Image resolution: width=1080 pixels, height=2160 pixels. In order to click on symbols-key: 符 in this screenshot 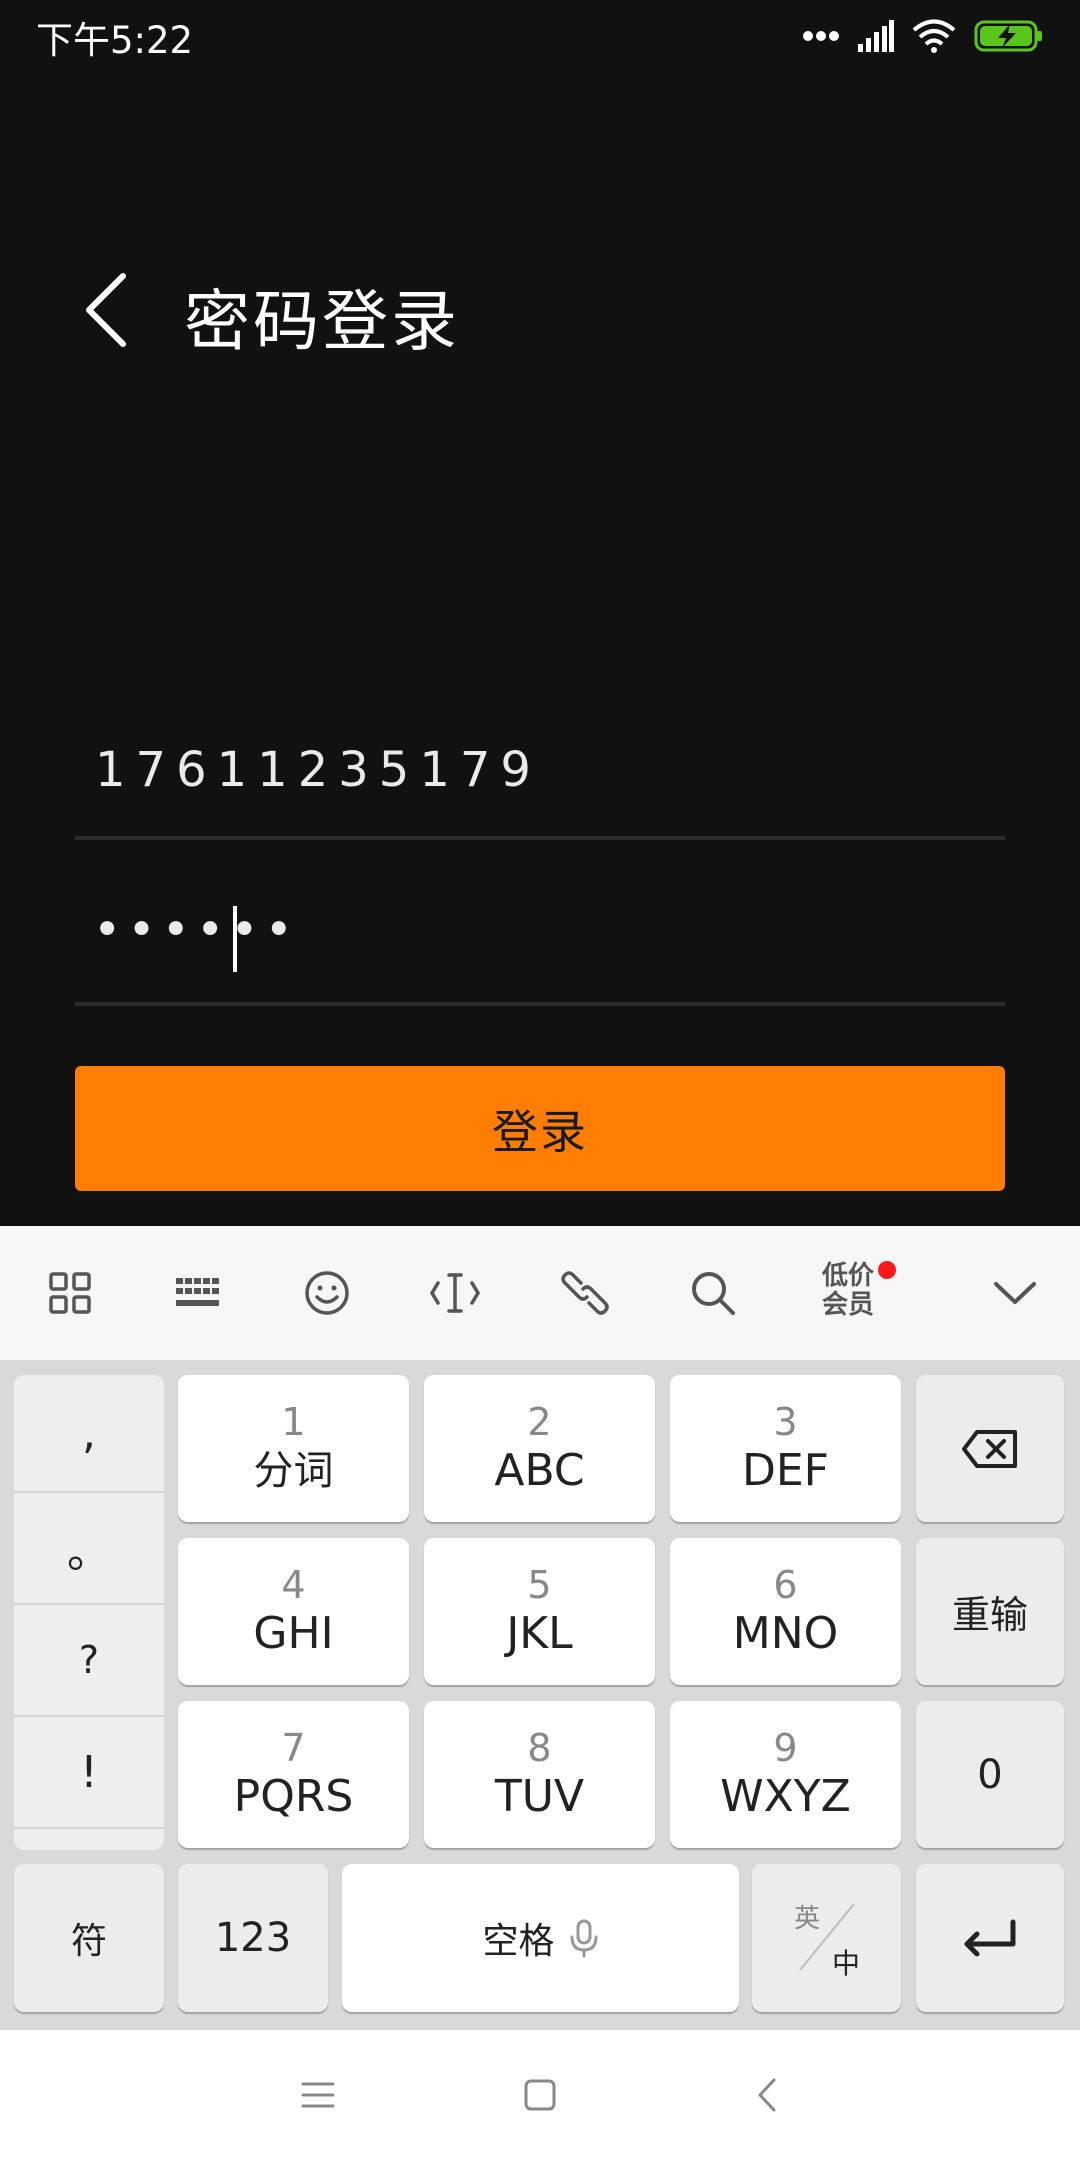, I will do `click(89, 1938)`.